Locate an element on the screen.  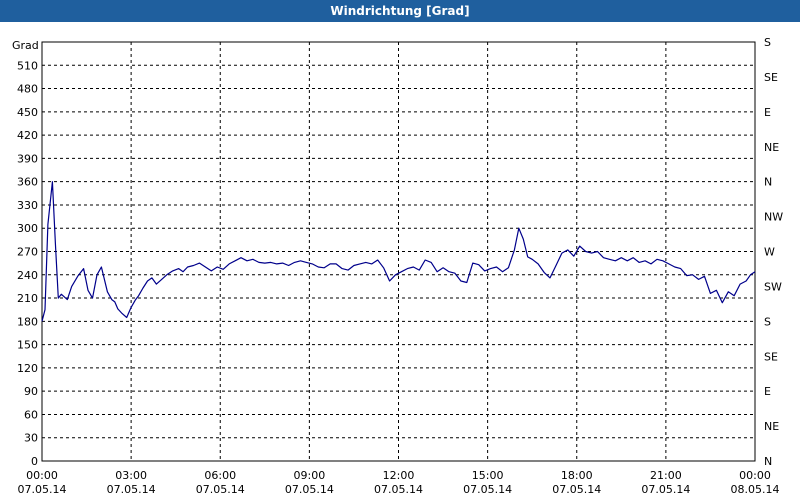
y-tick-label: 150 is located at coordinates (27, 345).